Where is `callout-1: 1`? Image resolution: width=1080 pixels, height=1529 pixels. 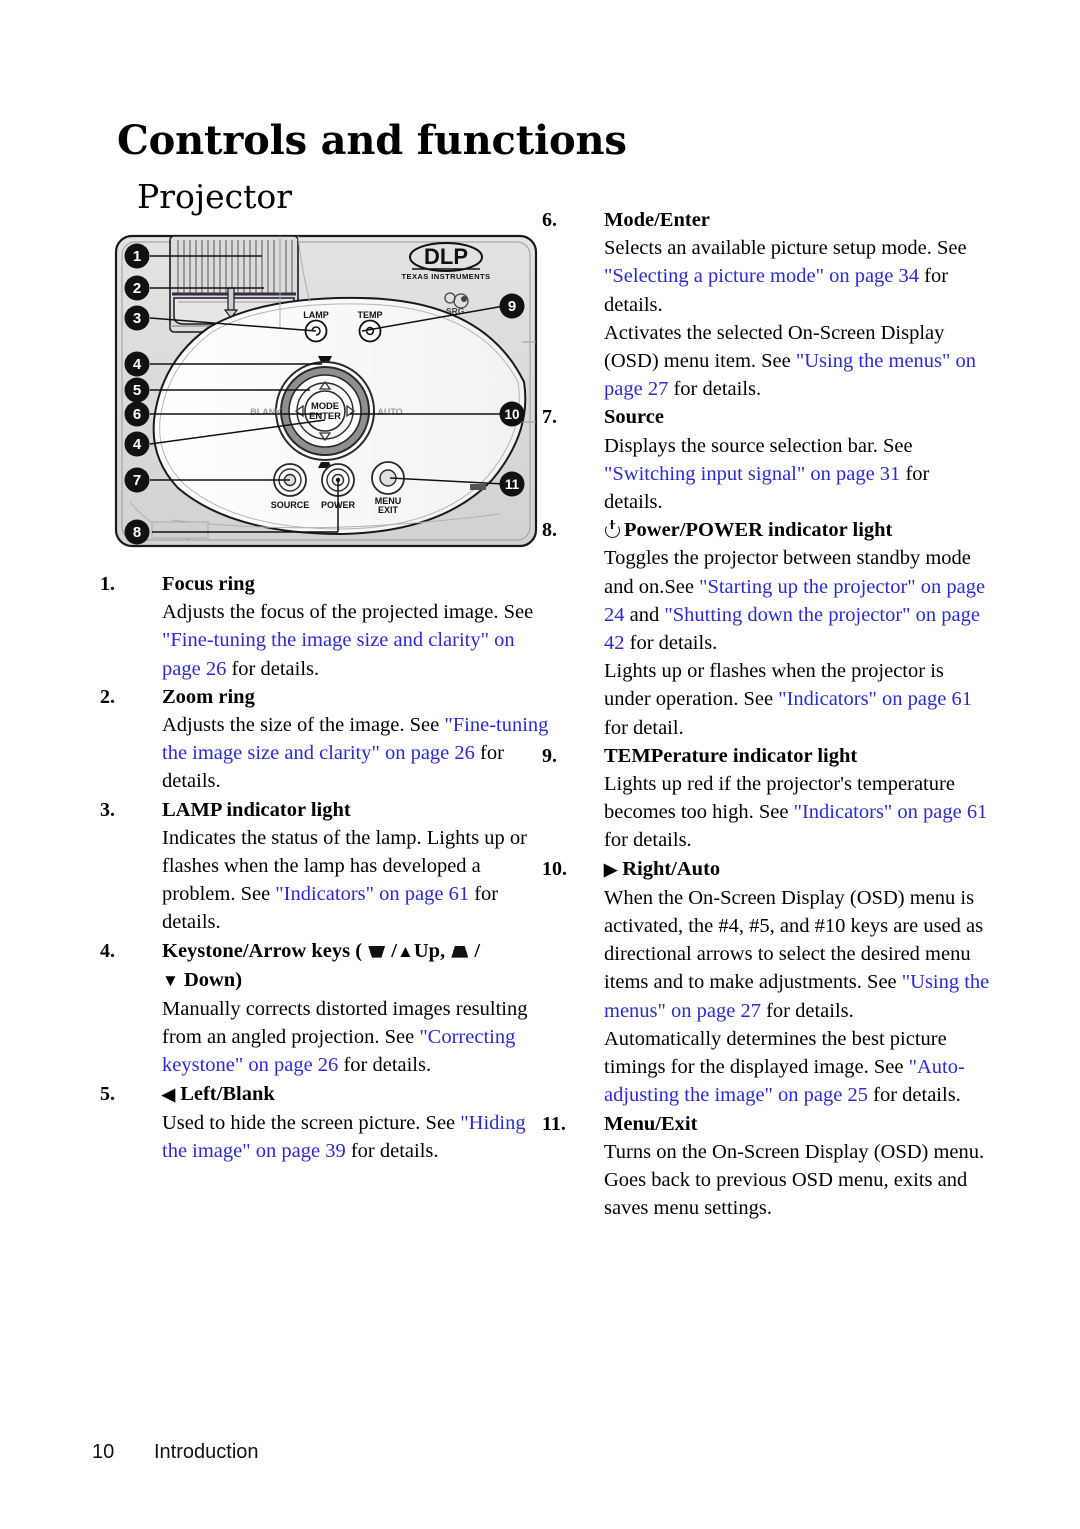 callout-1: 1 is located at coordinates (137, 256).